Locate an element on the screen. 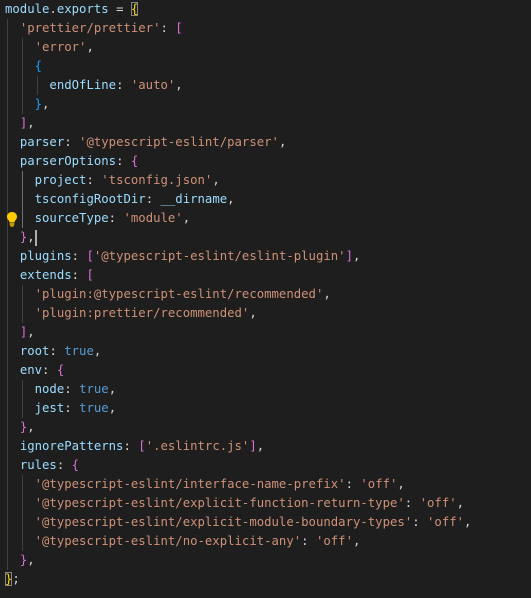 The image size is (531, 598). code-line: 'plugin:@typescript-eslint/recommended', is located at coordinates (168, 294).